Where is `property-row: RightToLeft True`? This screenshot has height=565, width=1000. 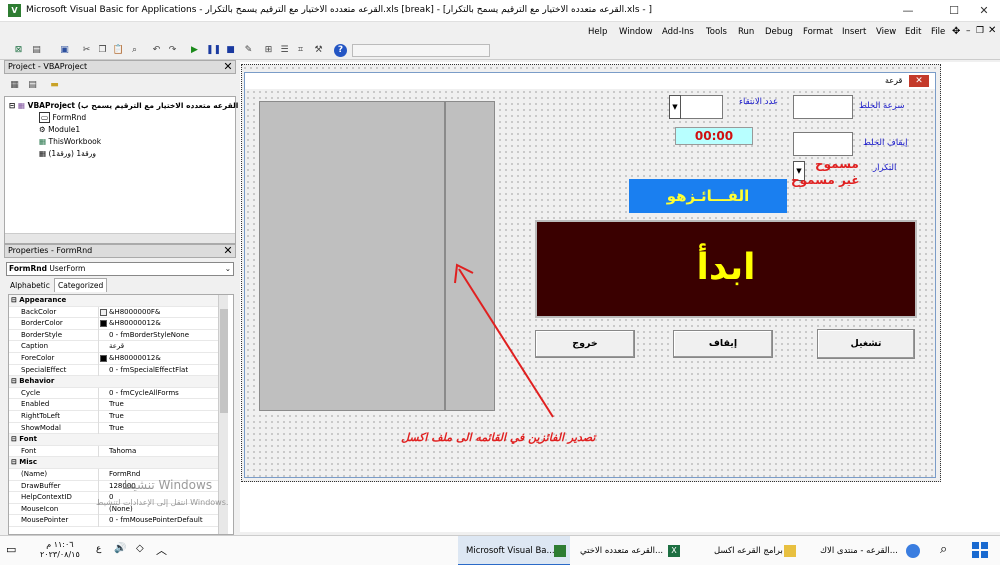
property-row: RightToLeft True is located at coordinates (118, 417).